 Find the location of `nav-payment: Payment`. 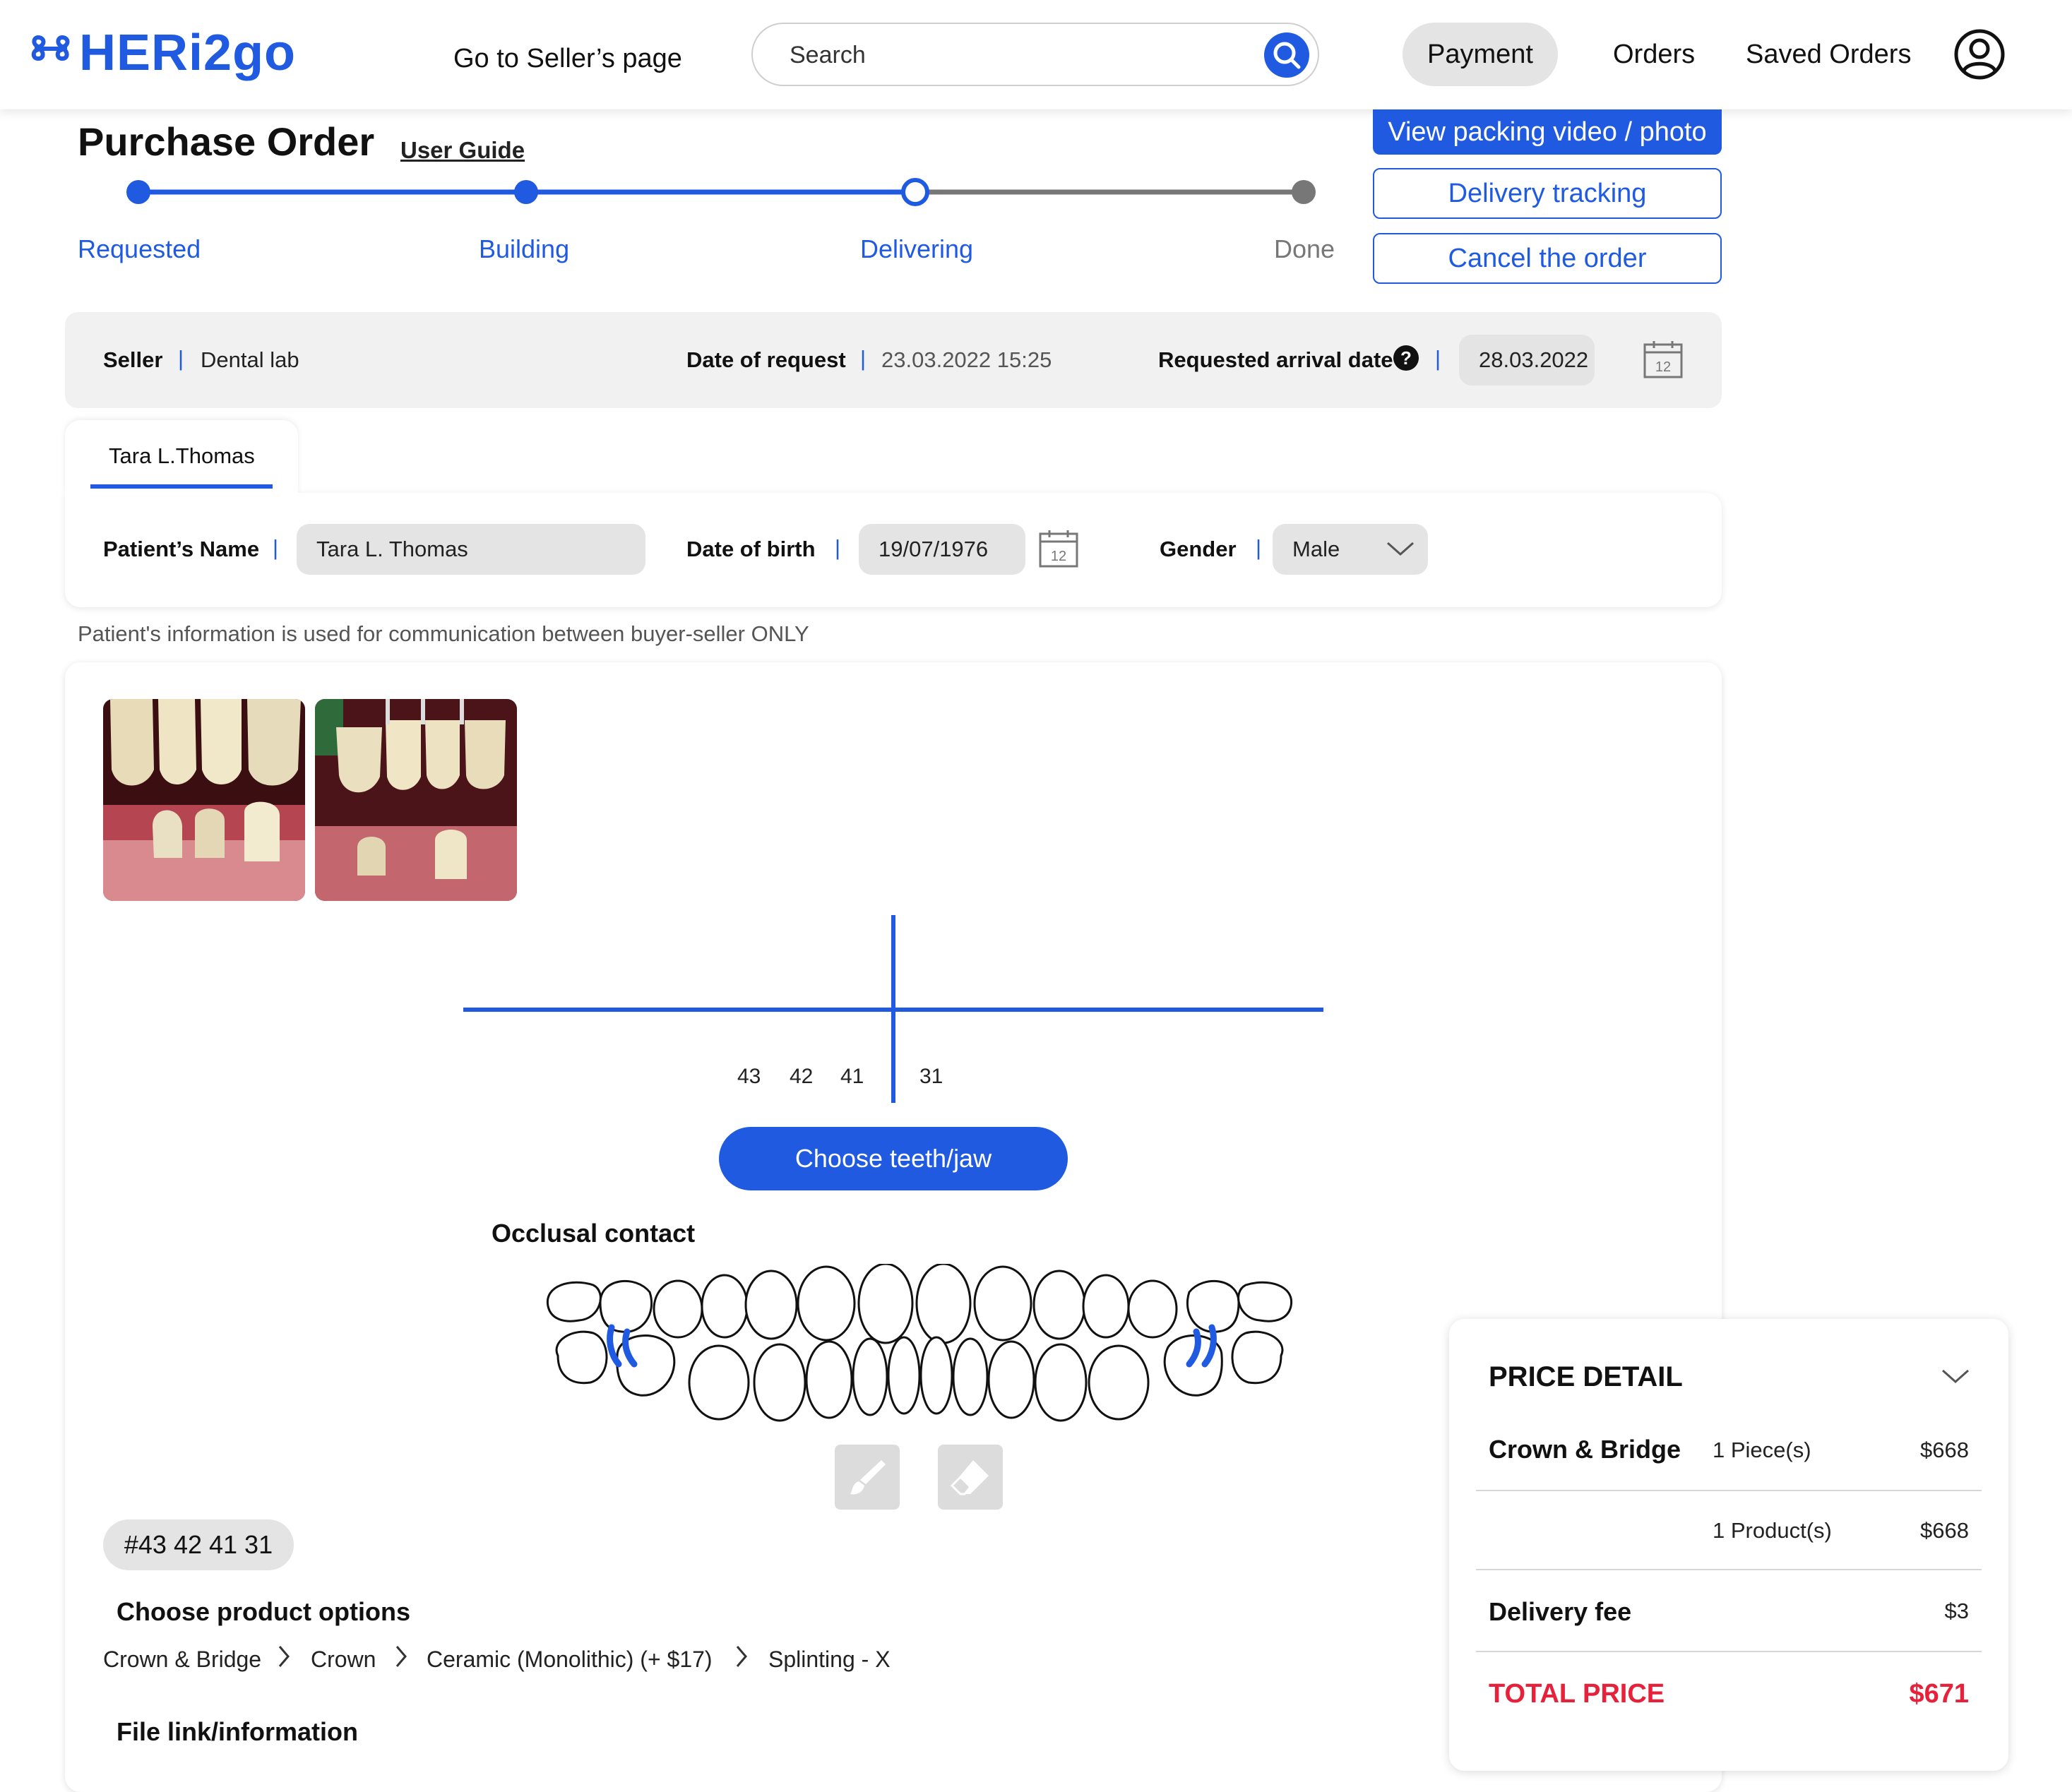

nav-payment: Payment is located at coordinates (1480, 54).